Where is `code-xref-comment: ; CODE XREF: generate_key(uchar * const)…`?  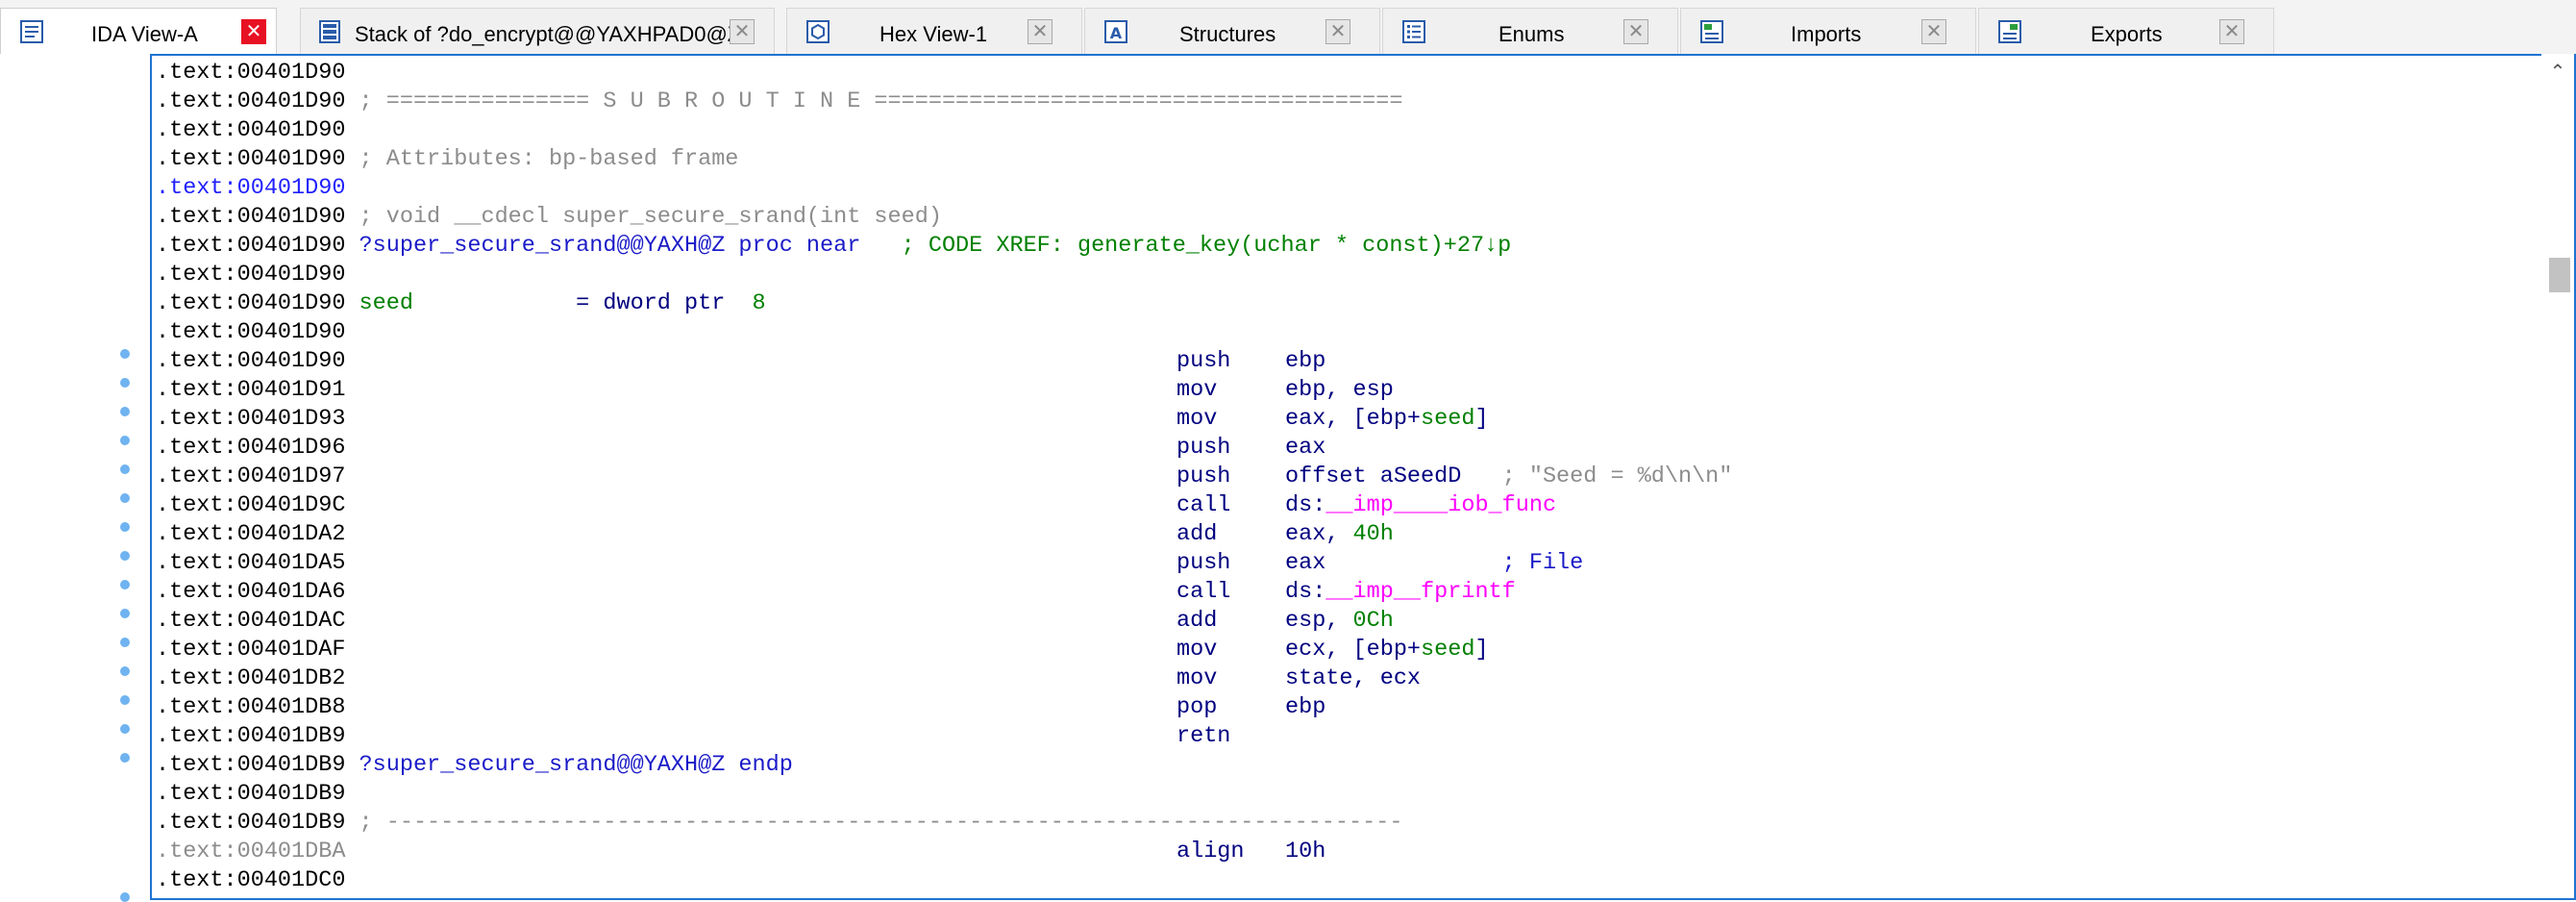
code-xref-comment: ; CODE XREF: generate_key(uchar * const)… is located at coordinates (1186, 246).